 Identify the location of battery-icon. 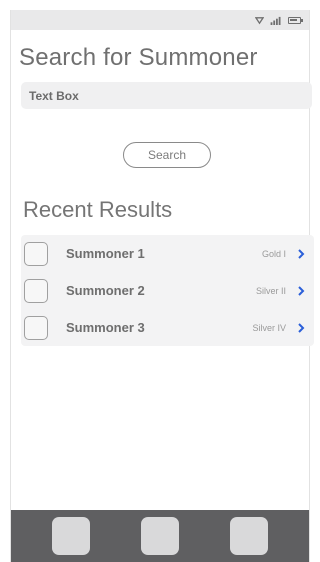
(295, 20).